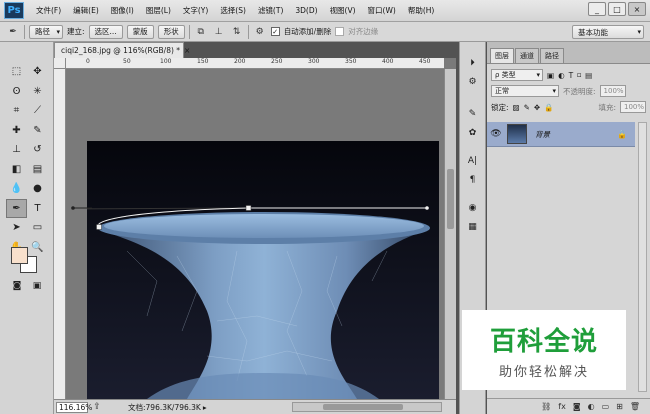 The height and width of the screenshot is (414, 650). Describe the element at coordinates (201, 32) in the screenshot. I see `path-operations-icon: ⧉` at that location.